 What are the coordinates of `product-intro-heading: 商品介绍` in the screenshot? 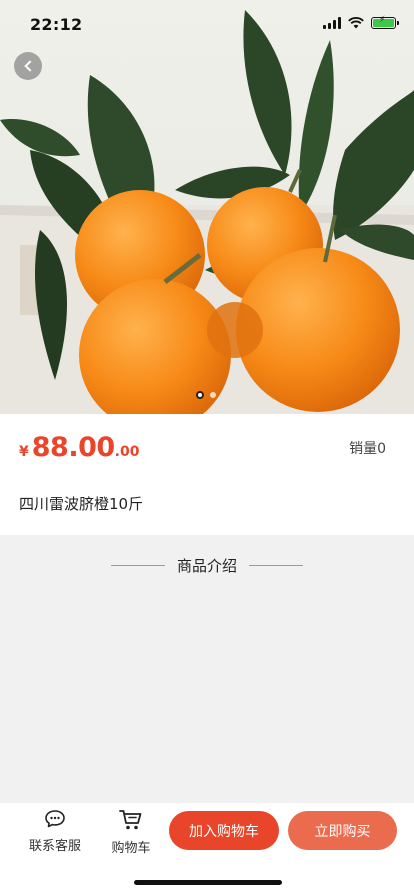 It's located at (207, 565).